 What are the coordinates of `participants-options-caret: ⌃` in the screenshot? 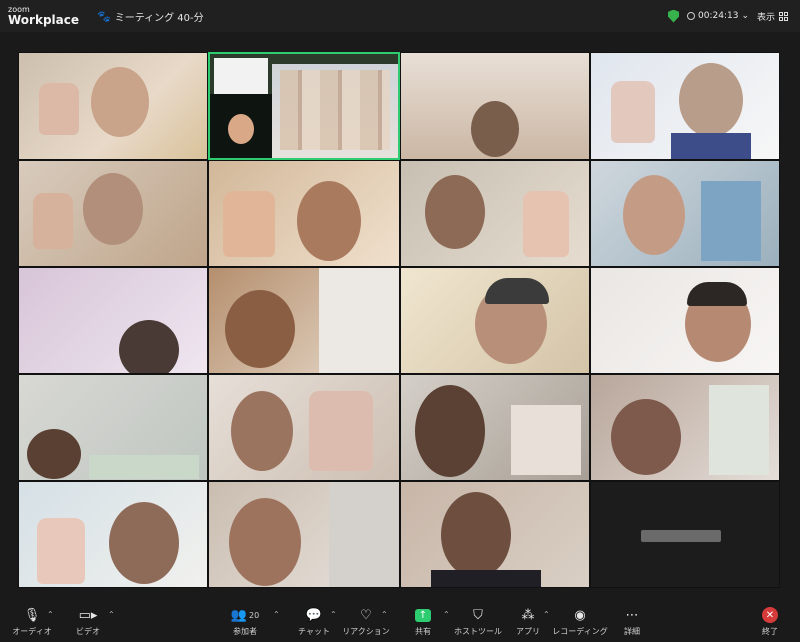 It's located at (276, 614).